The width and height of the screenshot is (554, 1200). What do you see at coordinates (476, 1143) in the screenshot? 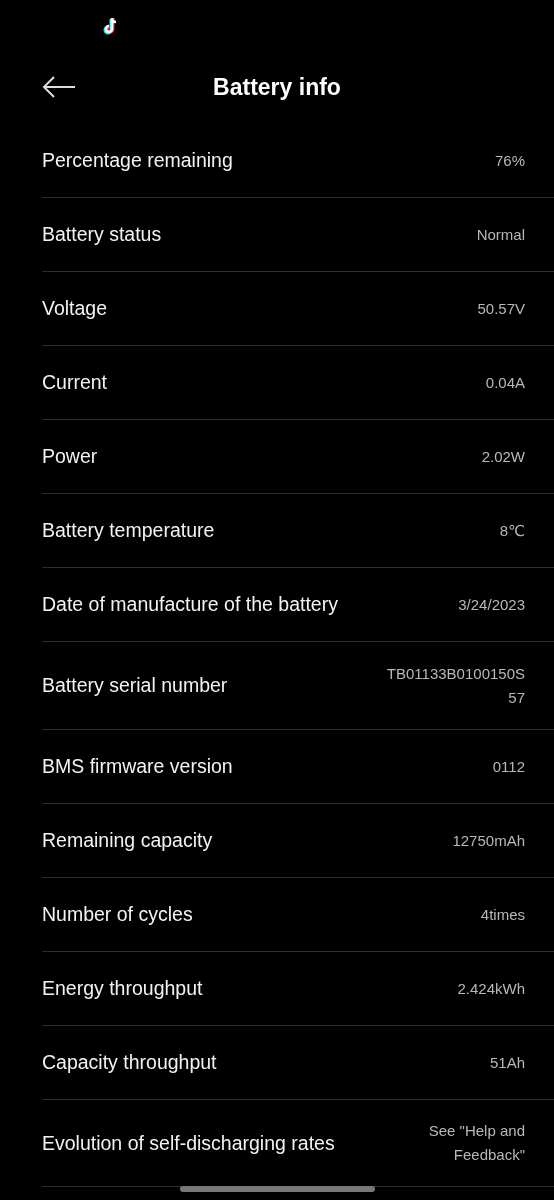
I see `setting-value: See "Help and Feedback"` at bounding box center [476, 1143].